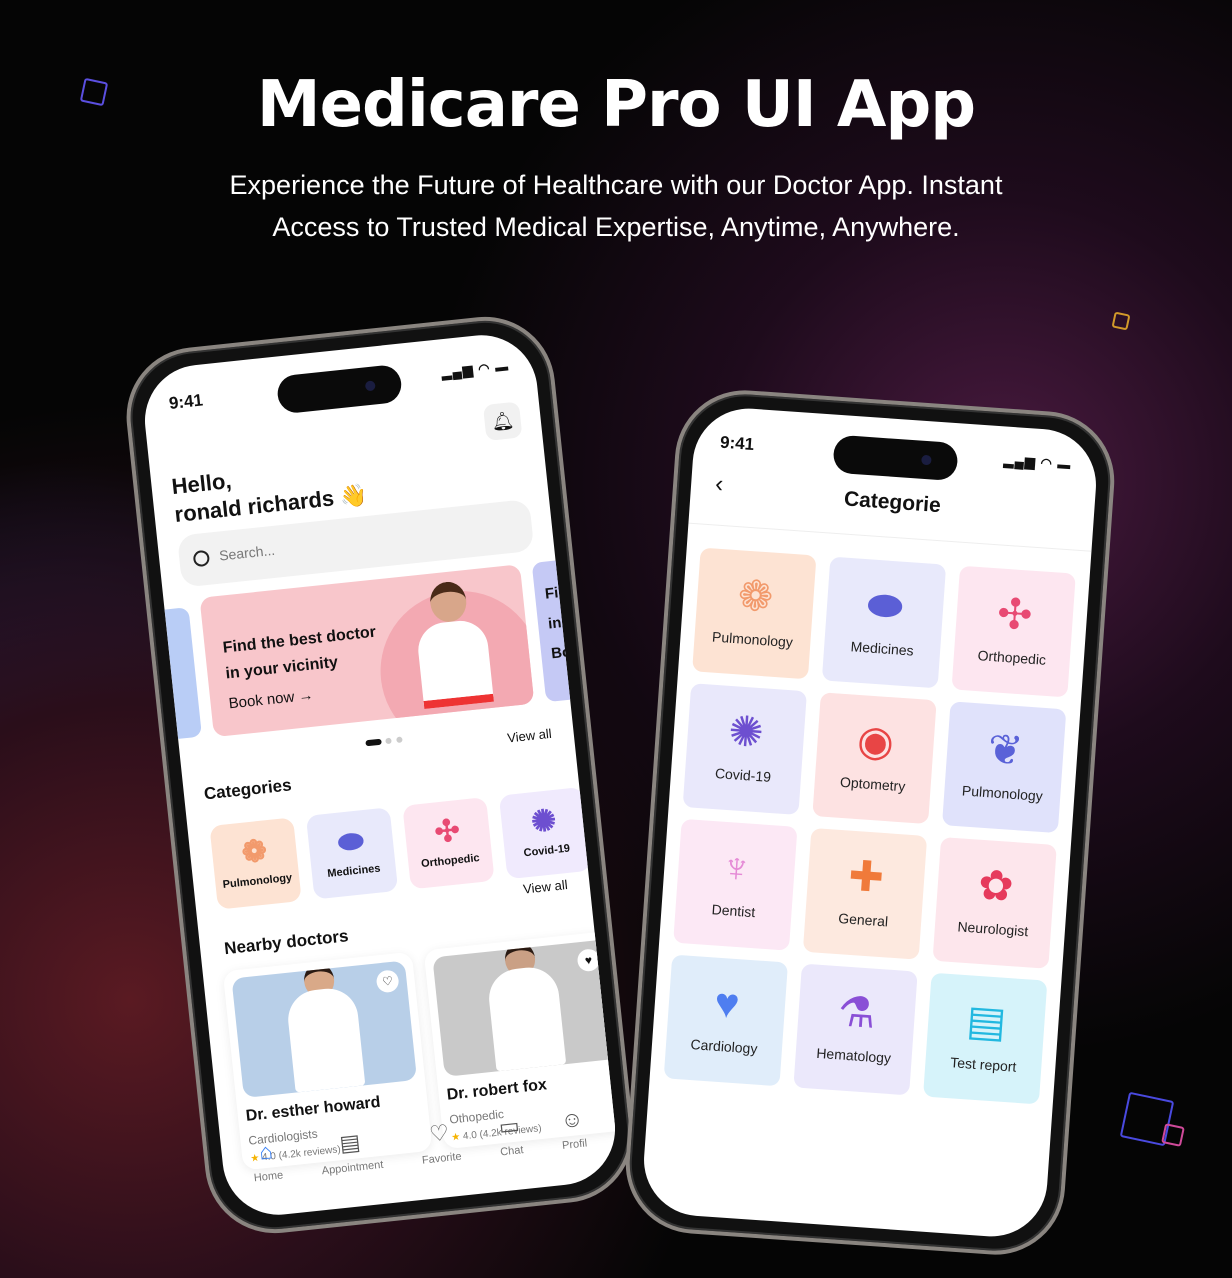 The image size is (1232, 1278). Describe the element at coordinates (755, 596) in the screenshot. I see `category-icon: ❁` at that location.